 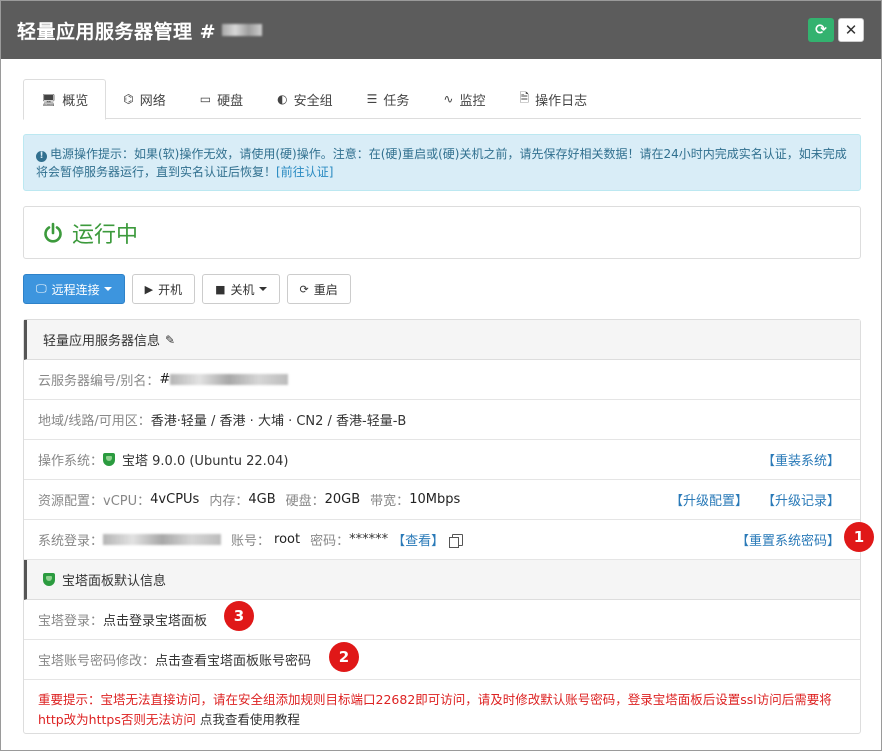 I want to click on tab-label: 安全组, so click(x=313, y=101).